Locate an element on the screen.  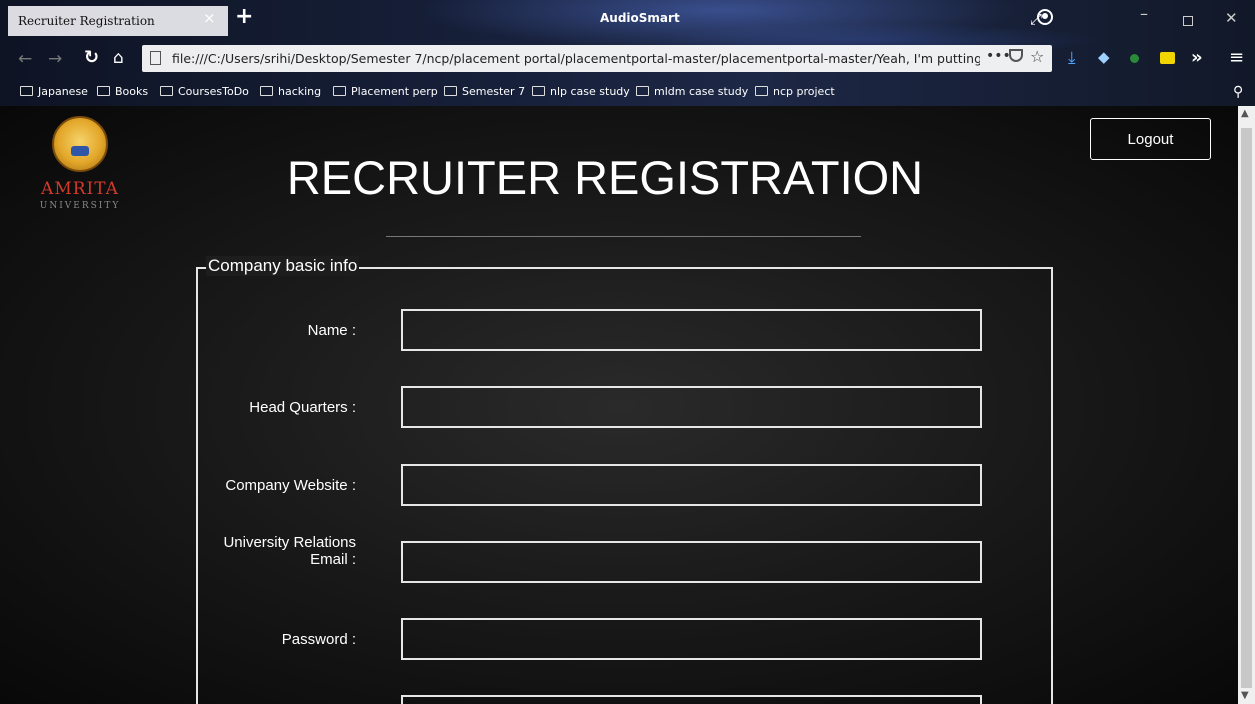
head-quarters-input is located at coordinates (691, 407).